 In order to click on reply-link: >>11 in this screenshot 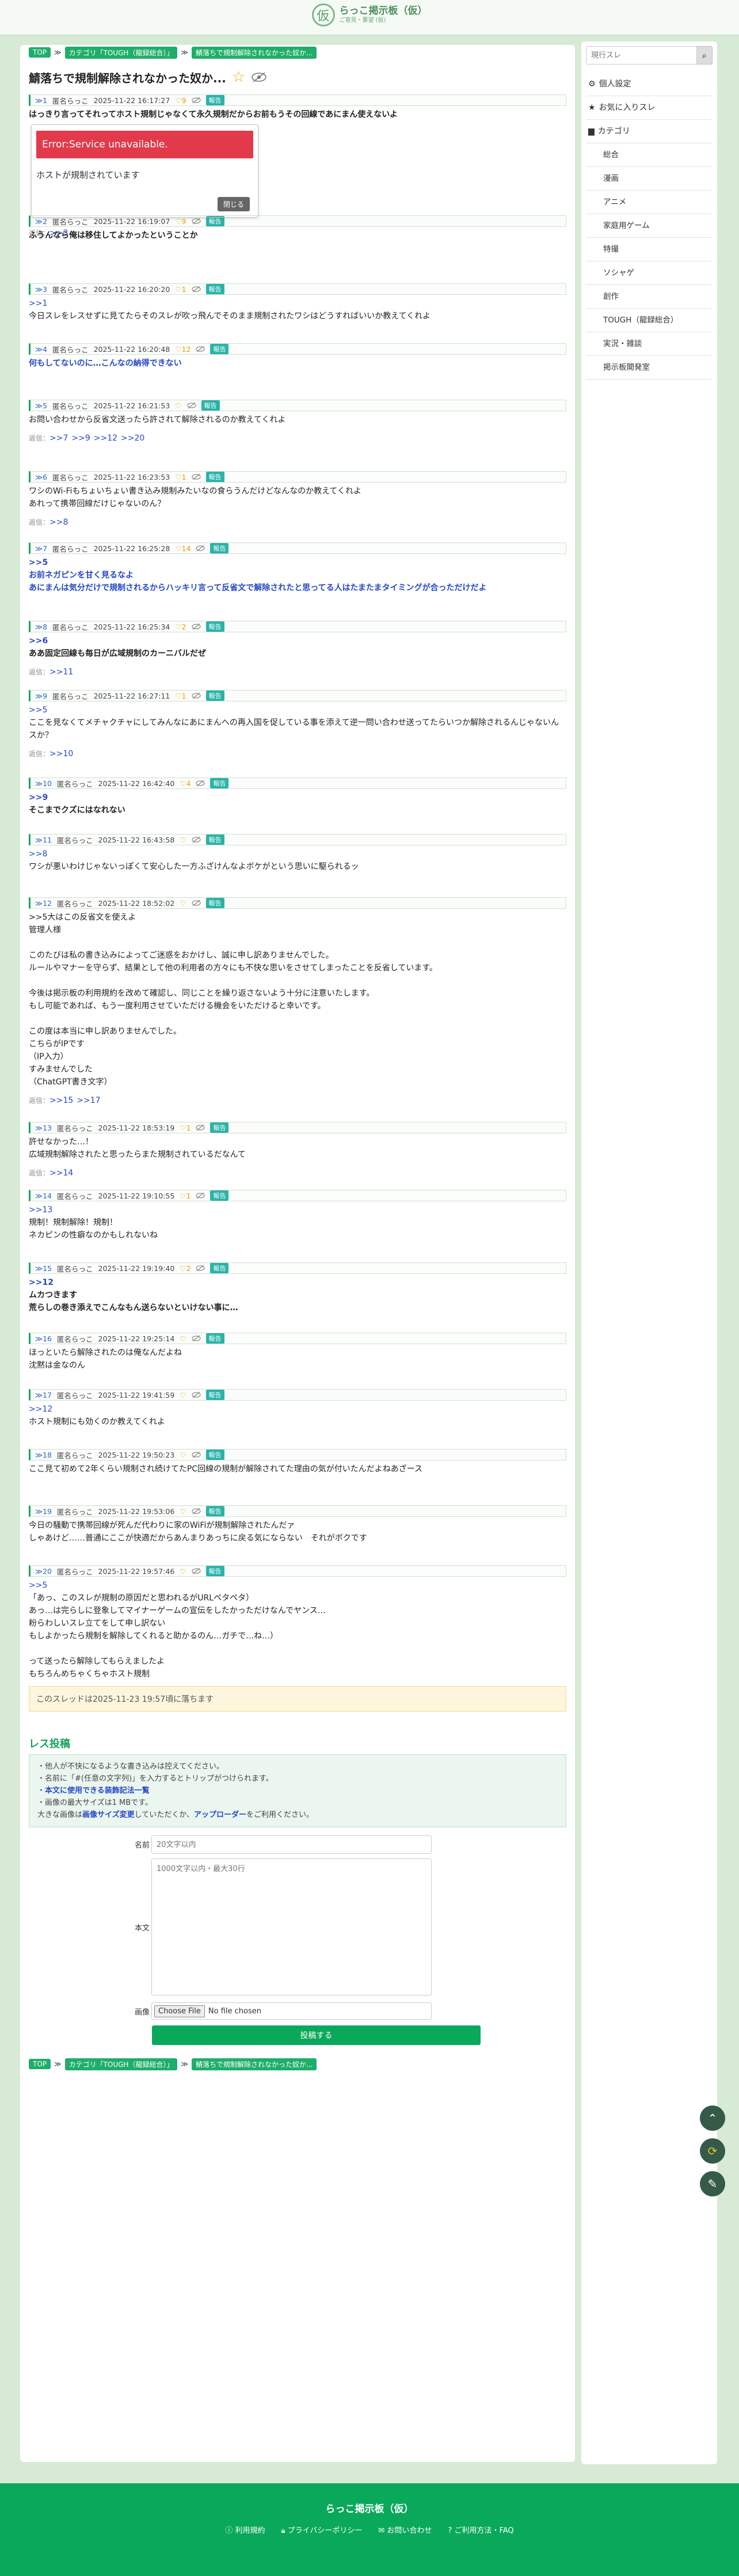, I will do `click(61, 672)`.